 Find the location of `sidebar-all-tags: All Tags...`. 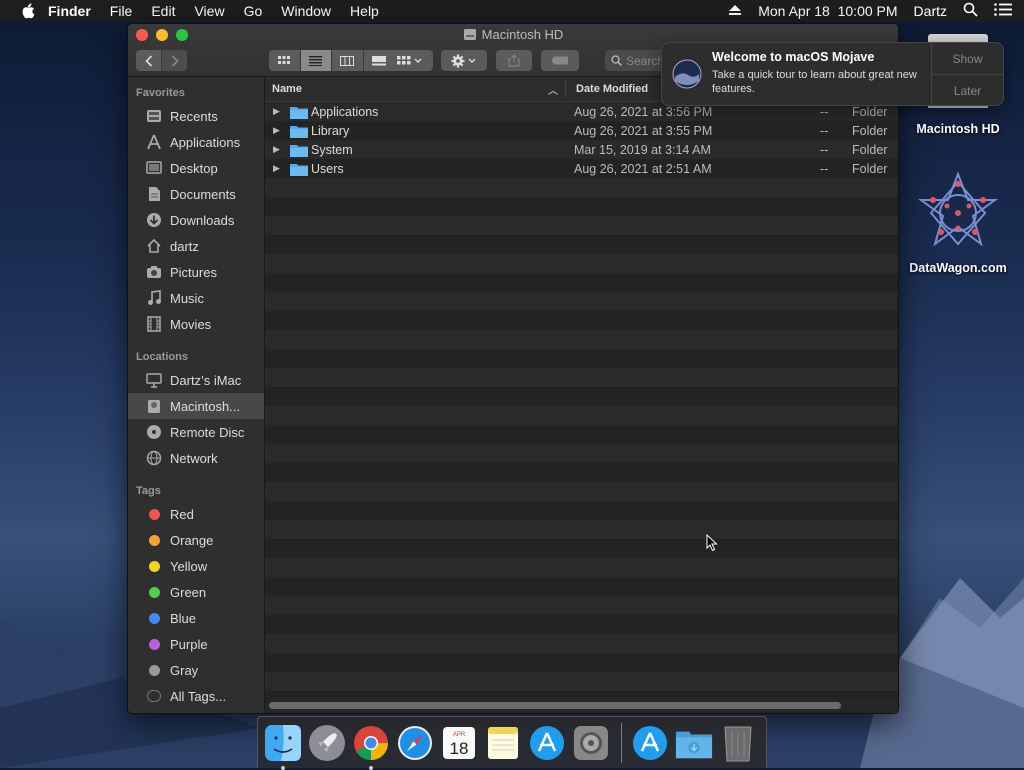

sidebar-all-tags: All Tags... is located at coordinates (196, 696).